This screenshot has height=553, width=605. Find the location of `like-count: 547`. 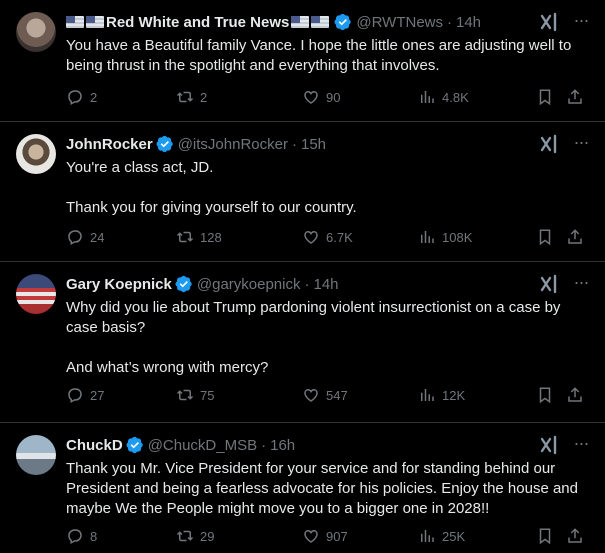

like-count: 547 is located at coordinates (337, 395).